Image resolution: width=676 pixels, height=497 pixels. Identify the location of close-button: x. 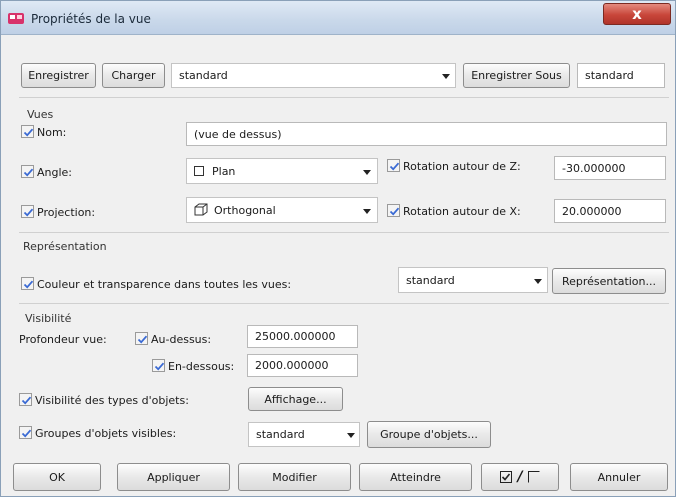
(637, 14).